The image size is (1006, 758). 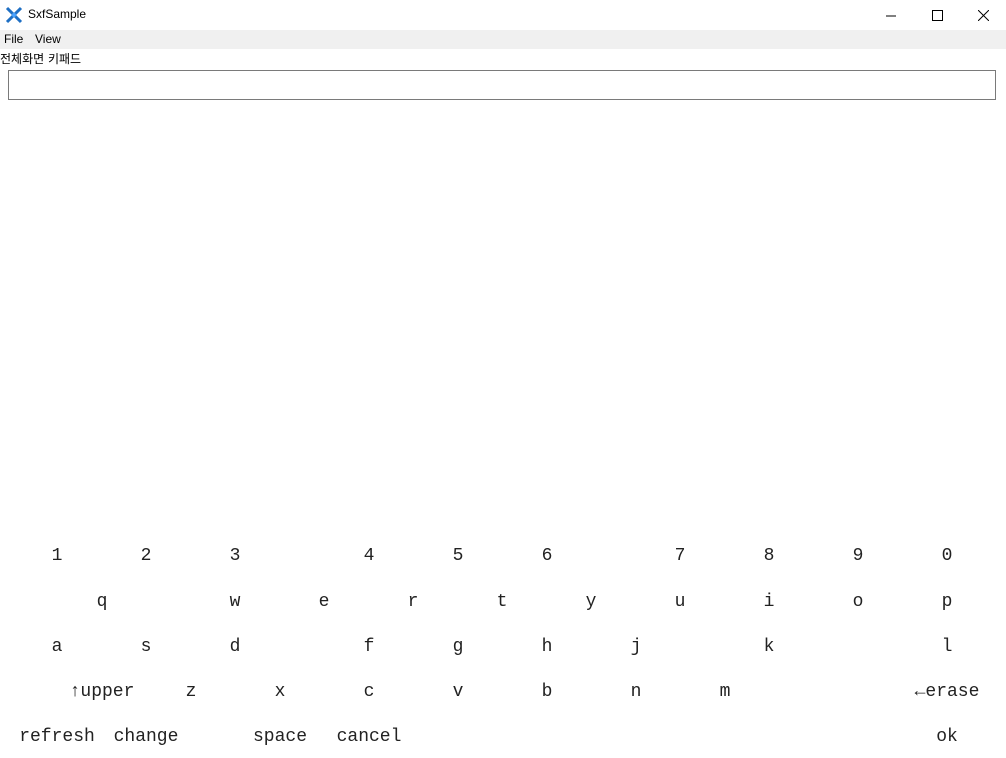 I want to click on key-2: 2, so click(x=146, y=556).